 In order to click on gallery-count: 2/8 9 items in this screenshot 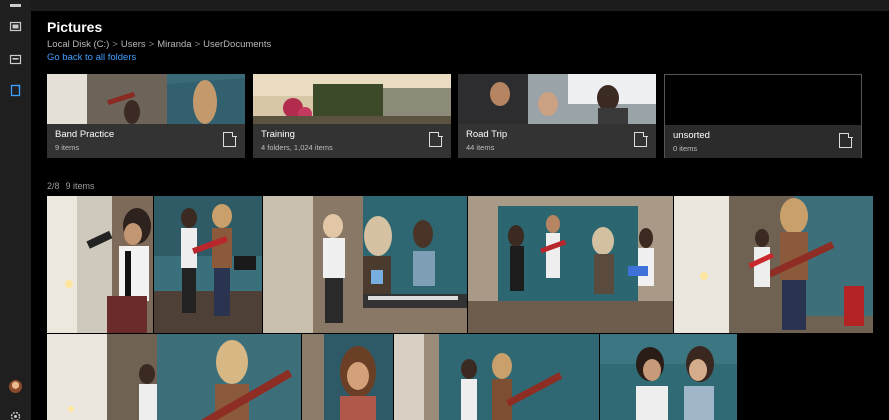, I will do `click(71, 186)`.